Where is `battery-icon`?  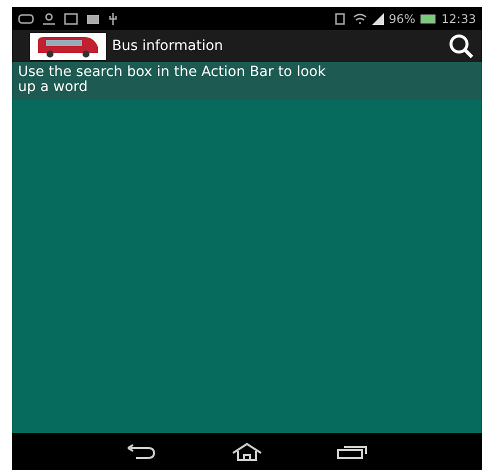 battery-icon is located at coordinates (428, 19).